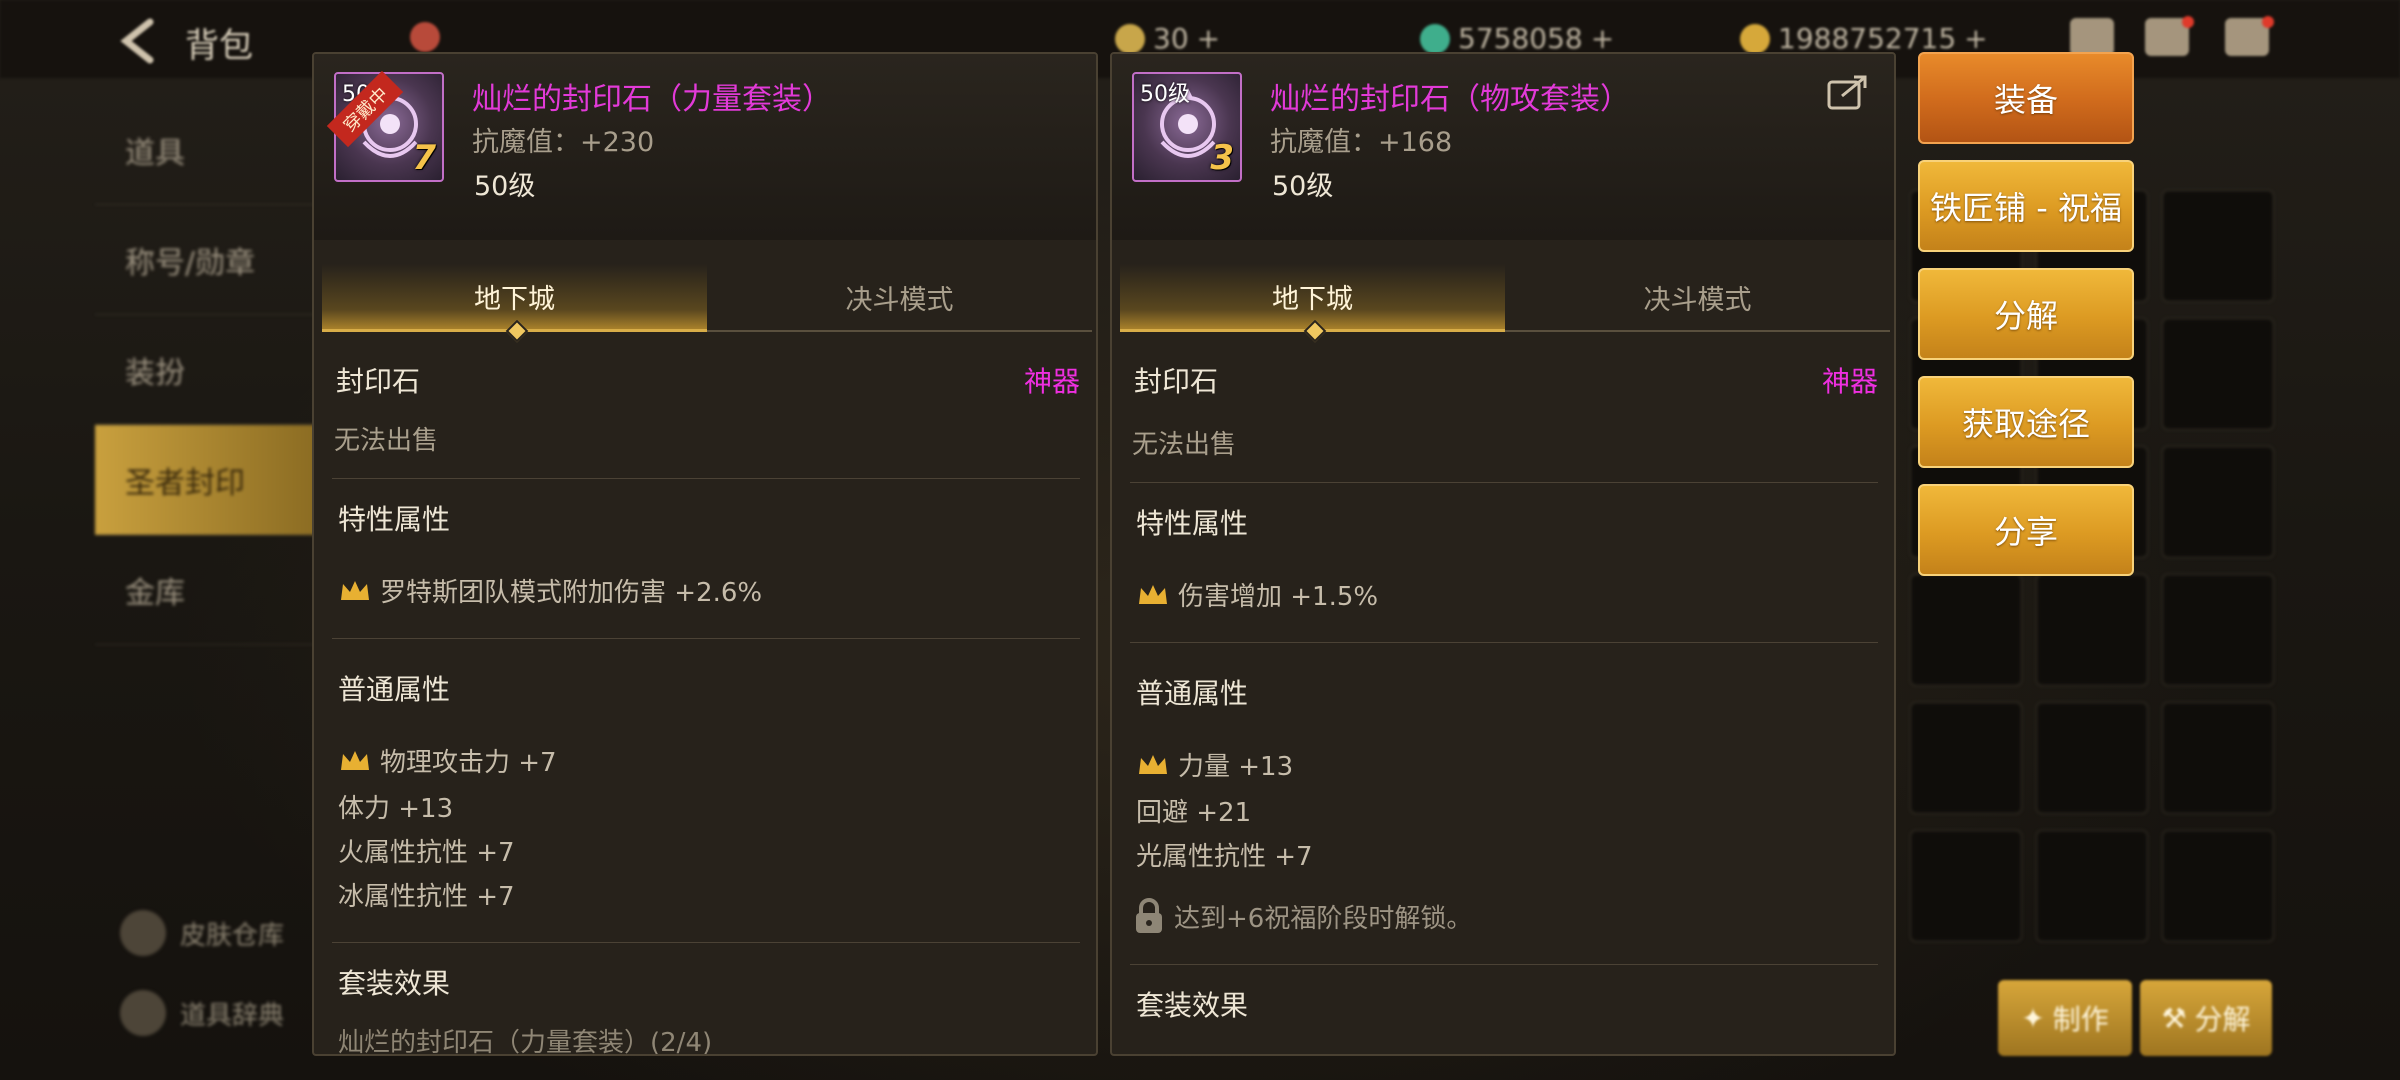 Image resolution: width=2400 pixels, height=1080 pixels. I want to click on craft-button: ✦ 制作, so click(2065, 1018).